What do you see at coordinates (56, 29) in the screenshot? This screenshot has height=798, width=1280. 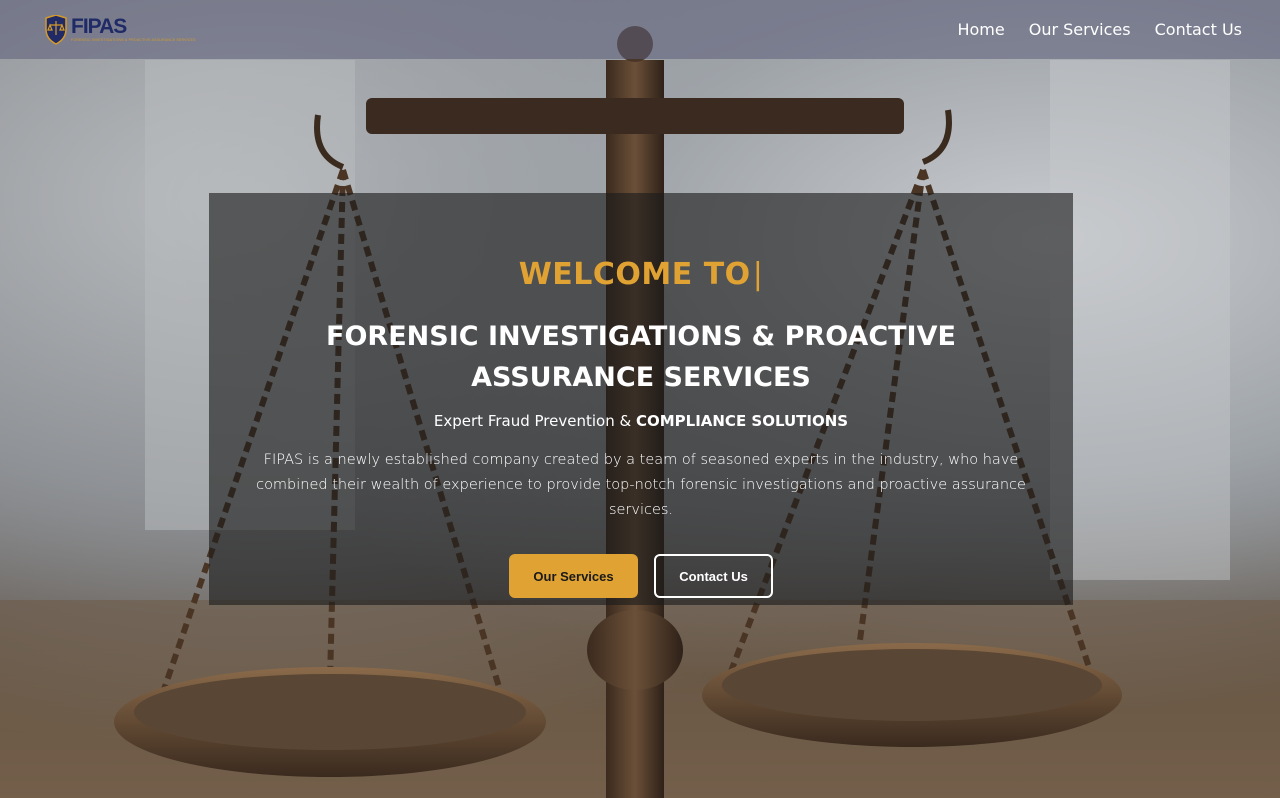 I see `shield-scales-icon` at bounding box center [56, 29].